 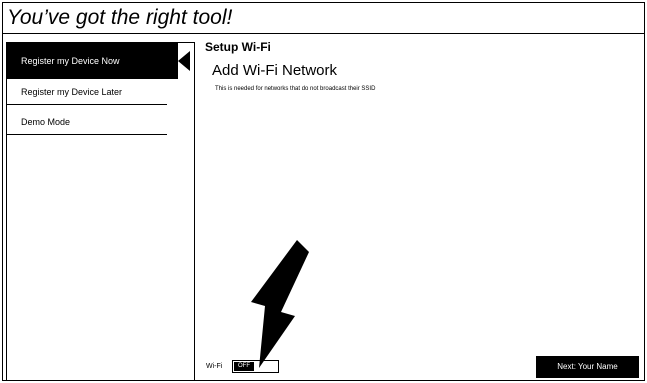 What do you see at coordinates (323, 18) in the screenshot?
I see `banner: You’ve got the right tool!` at bounding box center [323, 18].